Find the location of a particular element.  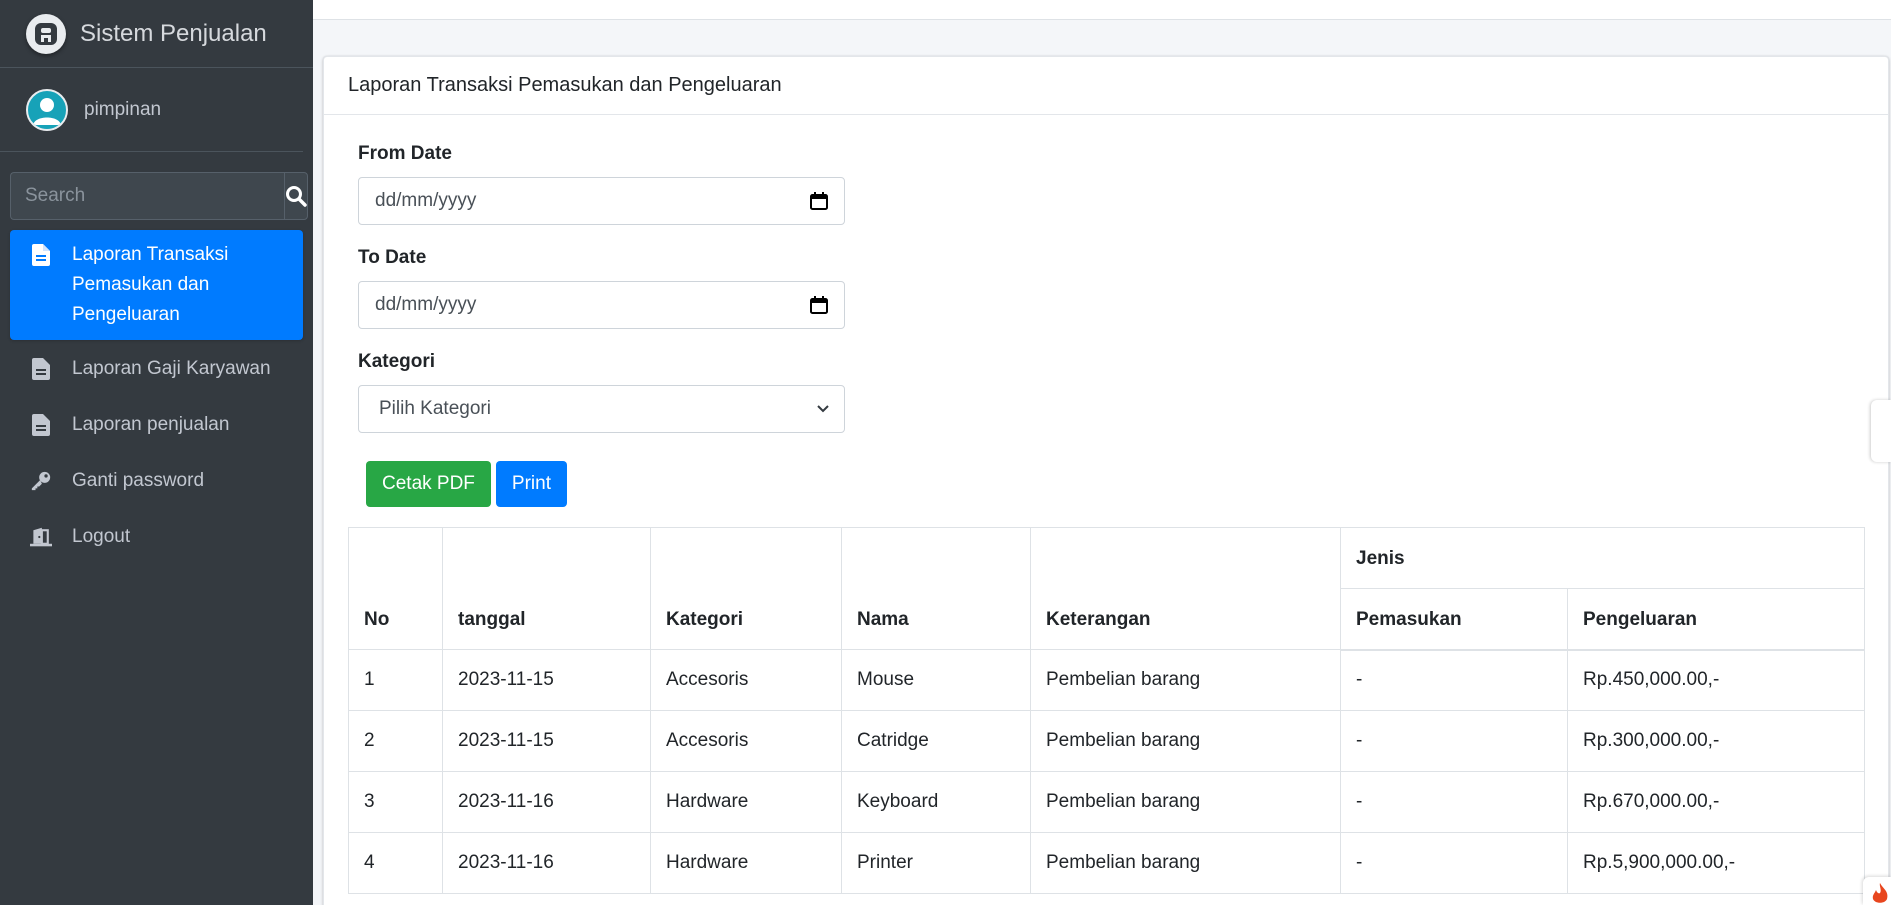

cell-nama: Printer is located at coordinates (936, 863).